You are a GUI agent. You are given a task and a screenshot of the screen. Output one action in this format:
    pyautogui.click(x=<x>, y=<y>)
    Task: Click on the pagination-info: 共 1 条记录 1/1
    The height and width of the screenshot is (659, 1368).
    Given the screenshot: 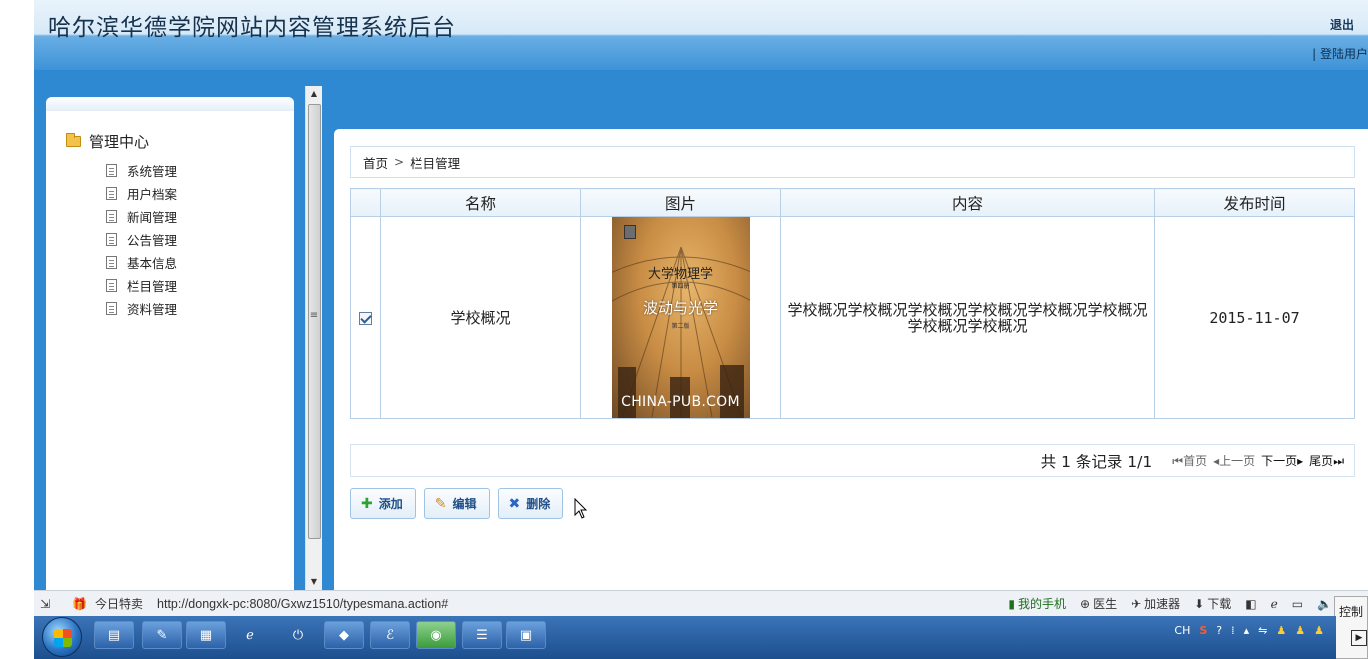 What is the action you would take?
    pyautogui.click(x=1096, y=461)
    